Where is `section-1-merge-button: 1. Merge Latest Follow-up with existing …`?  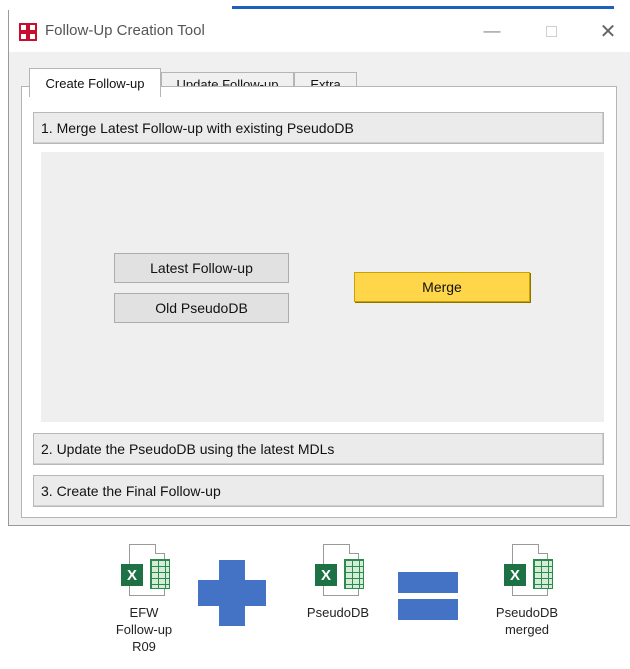
section-1-merge-button: 1. Merge Latest Follow-up with existing … is located at coordinates (318, 128).